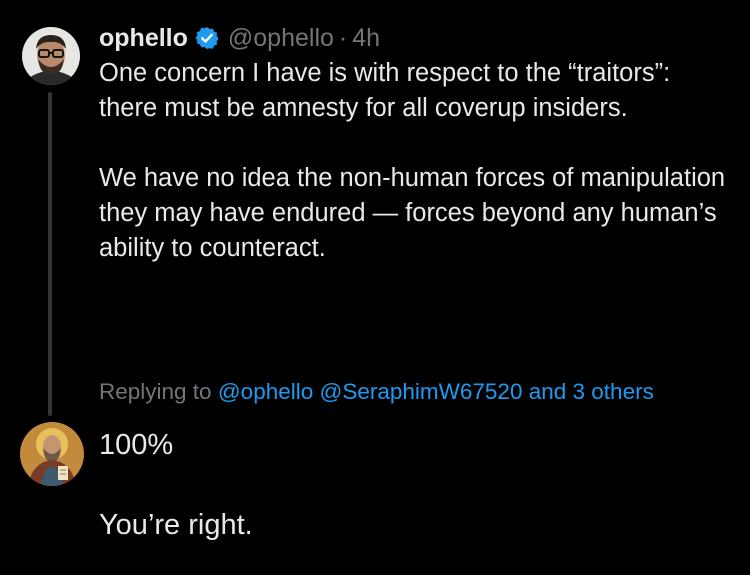 Image resolution: width=750 pixels, height=575 pixels. I want to click on replying-to-label: Replying to, so click(155, 391).